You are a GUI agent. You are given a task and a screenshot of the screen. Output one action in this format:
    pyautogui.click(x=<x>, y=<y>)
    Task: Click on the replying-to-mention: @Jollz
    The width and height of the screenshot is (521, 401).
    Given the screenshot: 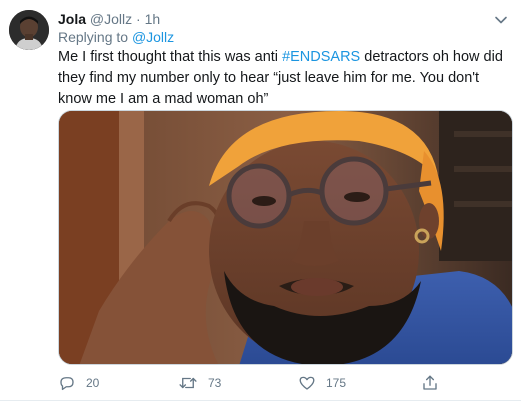 What is the action you would take?
    pyautogui.click(x=153, y=37)
    